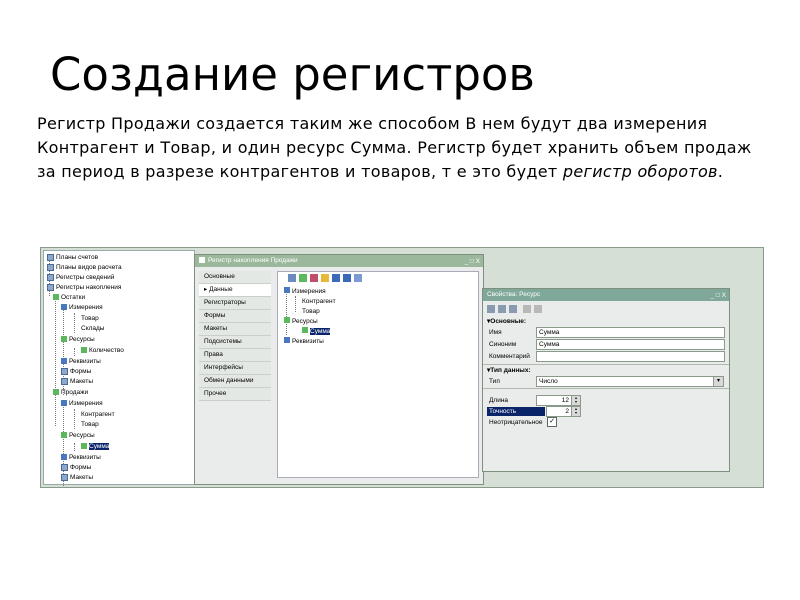  I want to click on type-dropdown-button: ▾, so click(718, 381).